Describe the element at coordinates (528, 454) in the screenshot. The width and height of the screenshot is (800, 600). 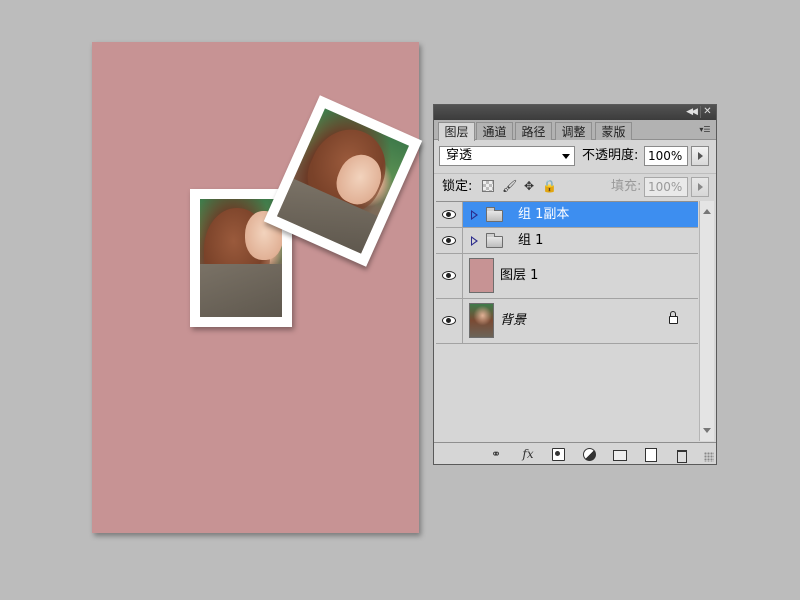
I see `fx-icon: fx` at that location.